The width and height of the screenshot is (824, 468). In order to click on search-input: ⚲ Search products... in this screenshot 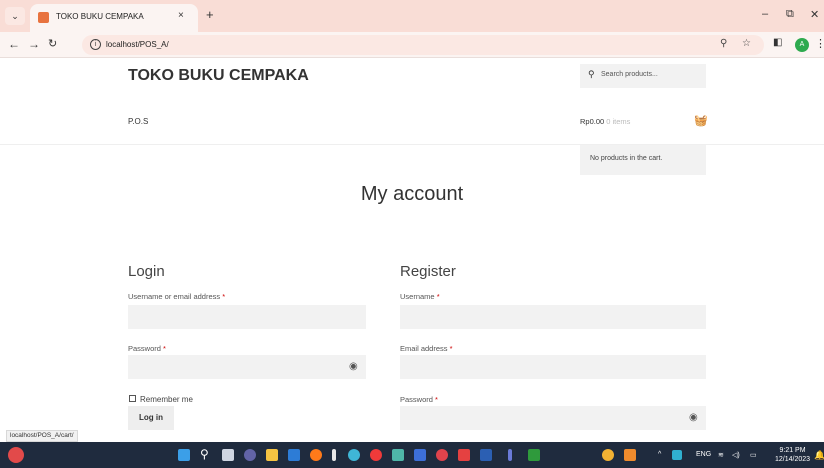, I will do `click(643, 76)`.